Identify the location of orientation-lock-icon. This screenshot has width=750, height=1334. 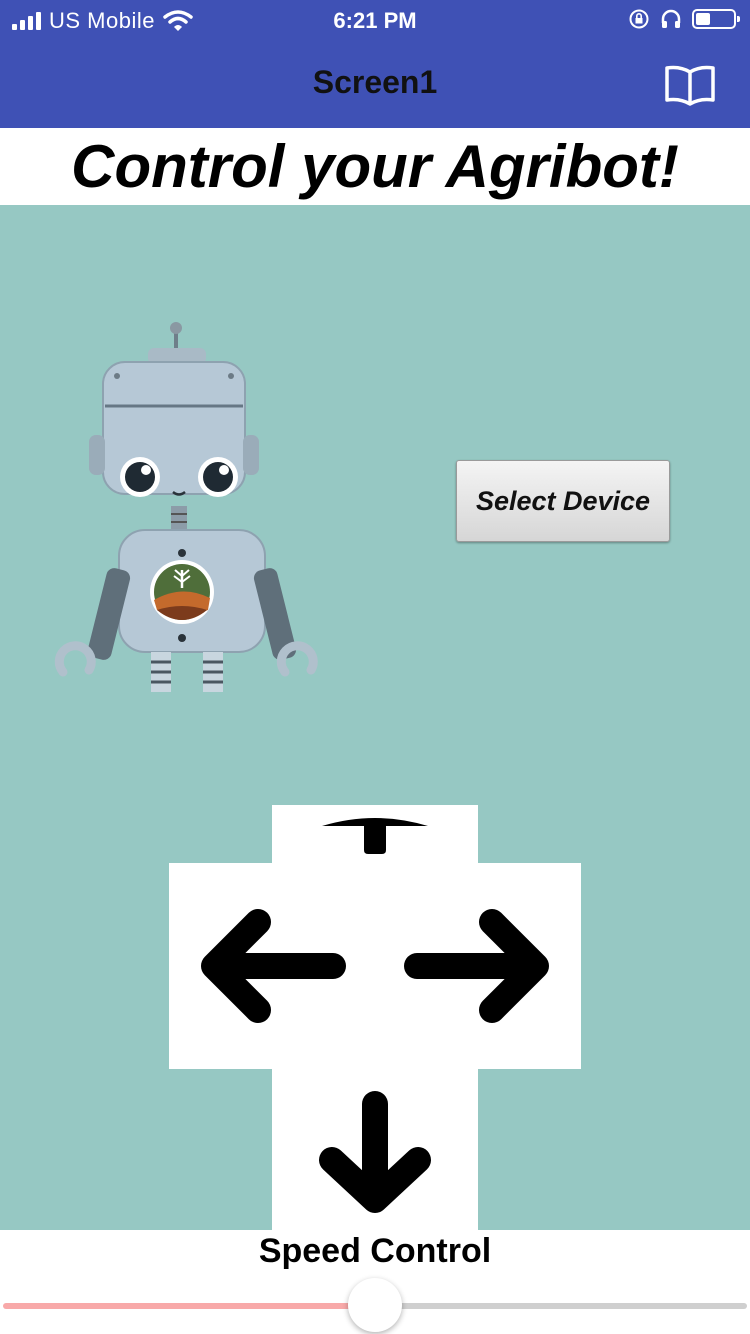
(639, 19).